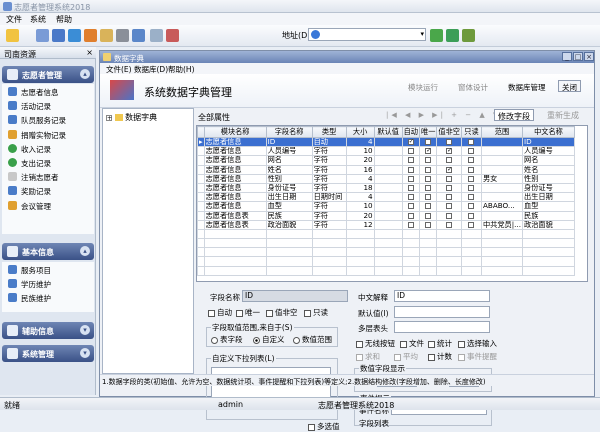 The height and width of the screenshot is (432, 600). Describe the element at coordinates (422, 34) in the screenshot. I see `chevron-down-icon: ▾` at that location.